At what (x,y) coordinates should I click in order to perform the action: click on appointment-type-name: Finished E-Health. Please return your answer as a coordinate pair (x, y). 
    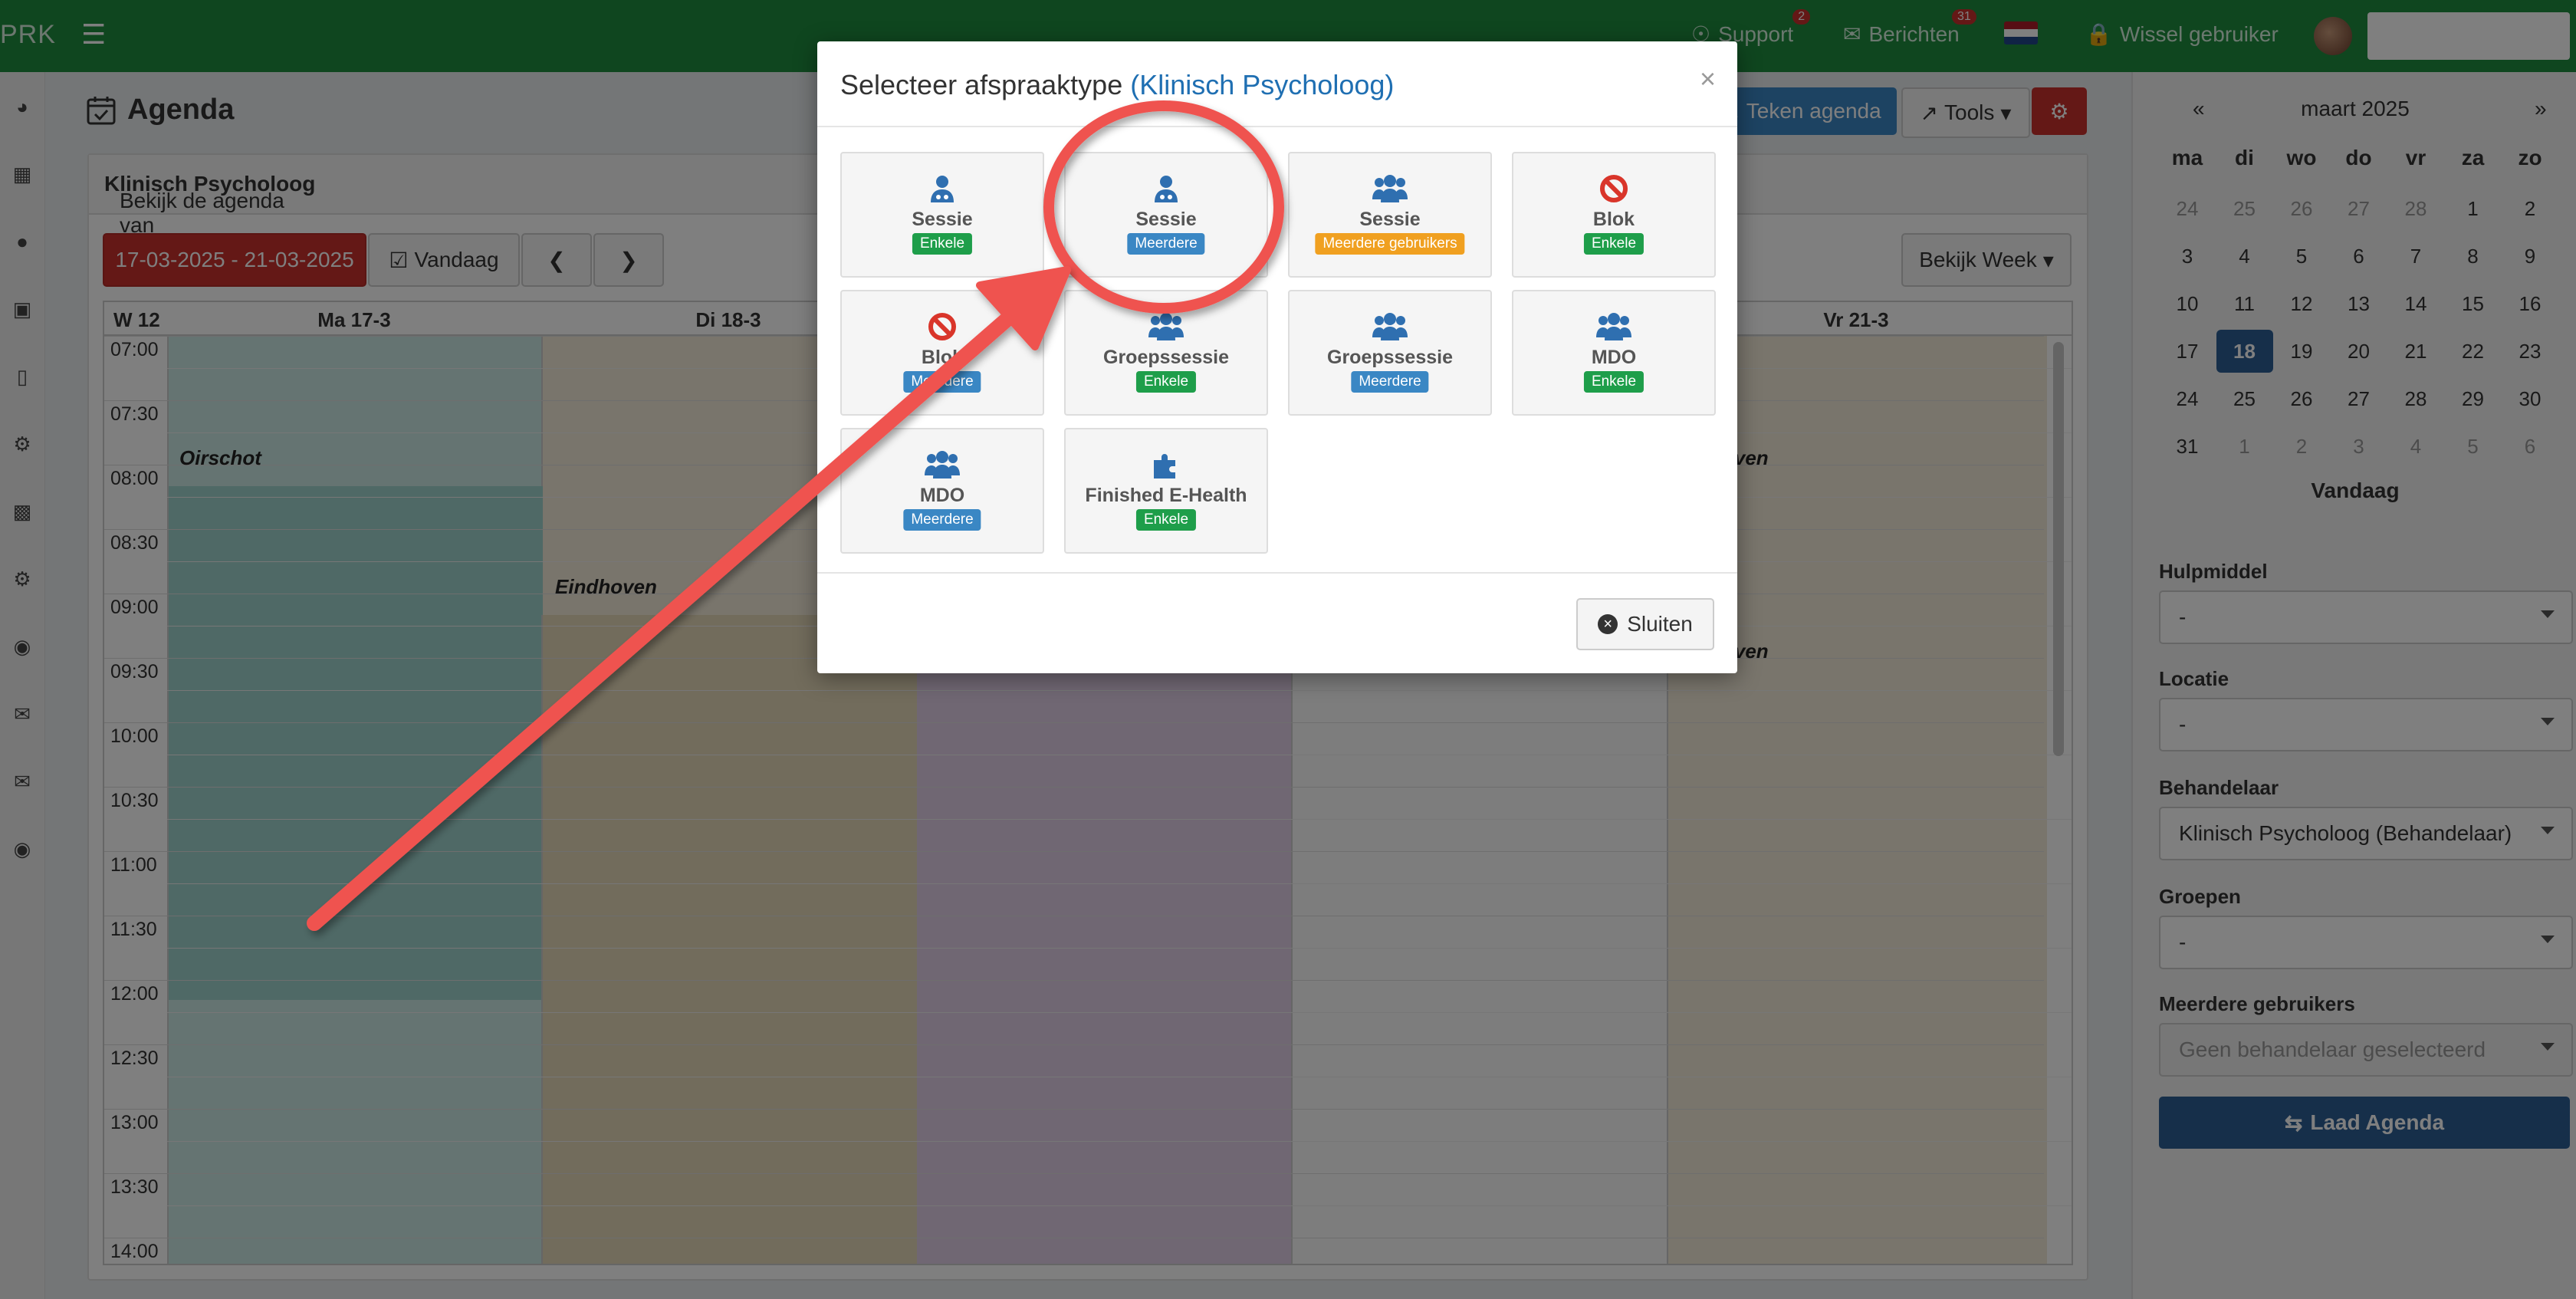
    Looking at the image, I should click on (1166, 495).